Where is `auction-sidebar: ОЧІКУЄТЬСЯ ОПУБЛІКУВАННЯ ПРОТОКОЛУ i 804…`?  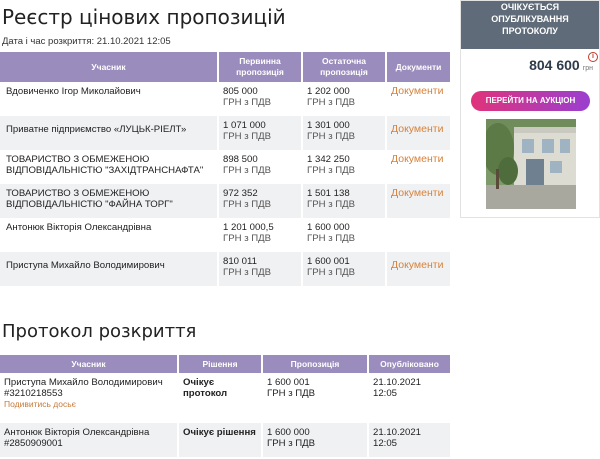 auction-sidebar: ОЧІКУЄТЬСЯ ОПУБЛІКУВАННЯ ПРОТОКОЛУ i 804… is located at coordinates (530, 109).